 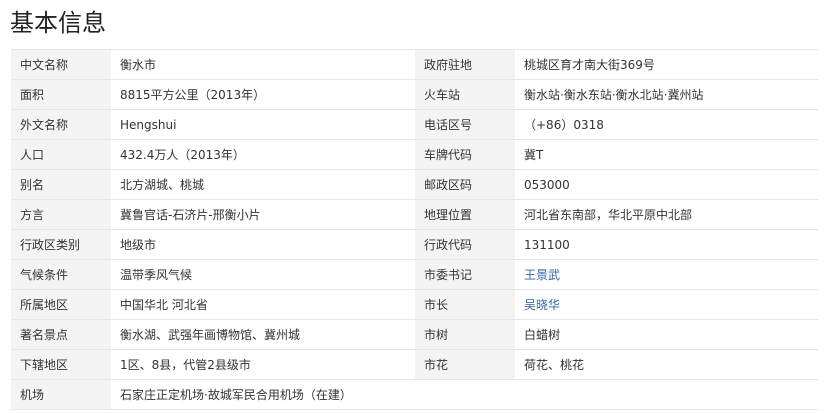 I want to click on info-row: 下辖地区 1区、8县，代管2县级市 市花 荷花、桃花, so click(x=414, y=364).